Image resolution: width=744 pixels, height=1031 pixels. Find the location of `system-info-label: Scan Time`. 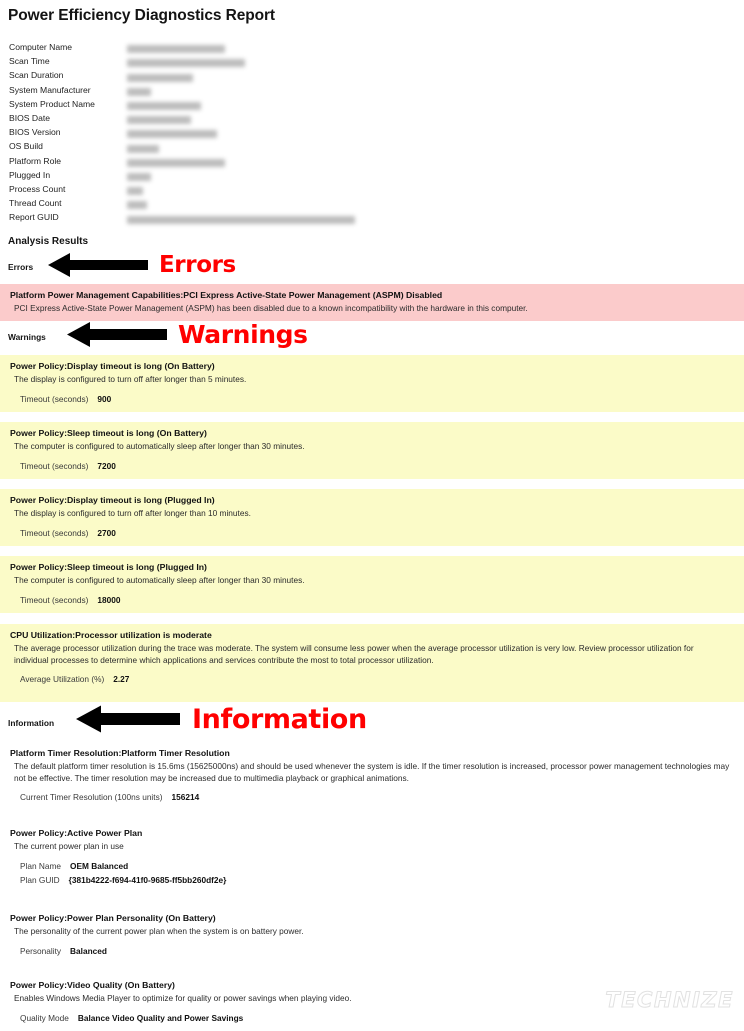

system-info-label: Scan Time is located at coordinates (29, 61).